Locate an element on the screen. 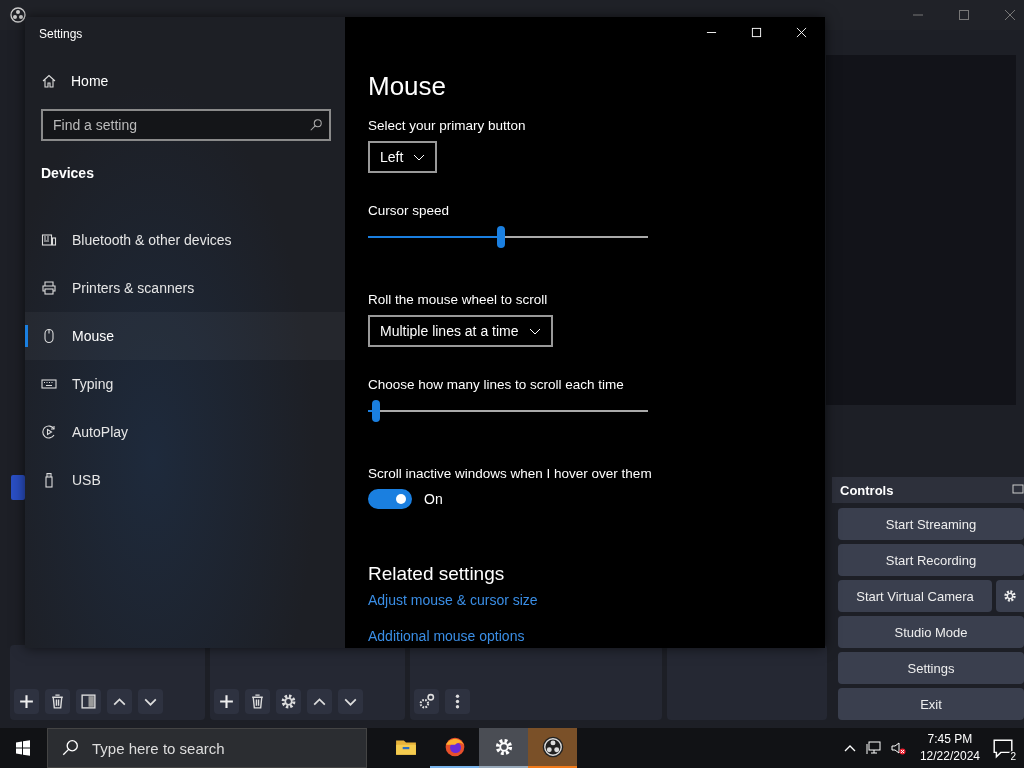  control-button: Exit is located at coordinates (931, 704).